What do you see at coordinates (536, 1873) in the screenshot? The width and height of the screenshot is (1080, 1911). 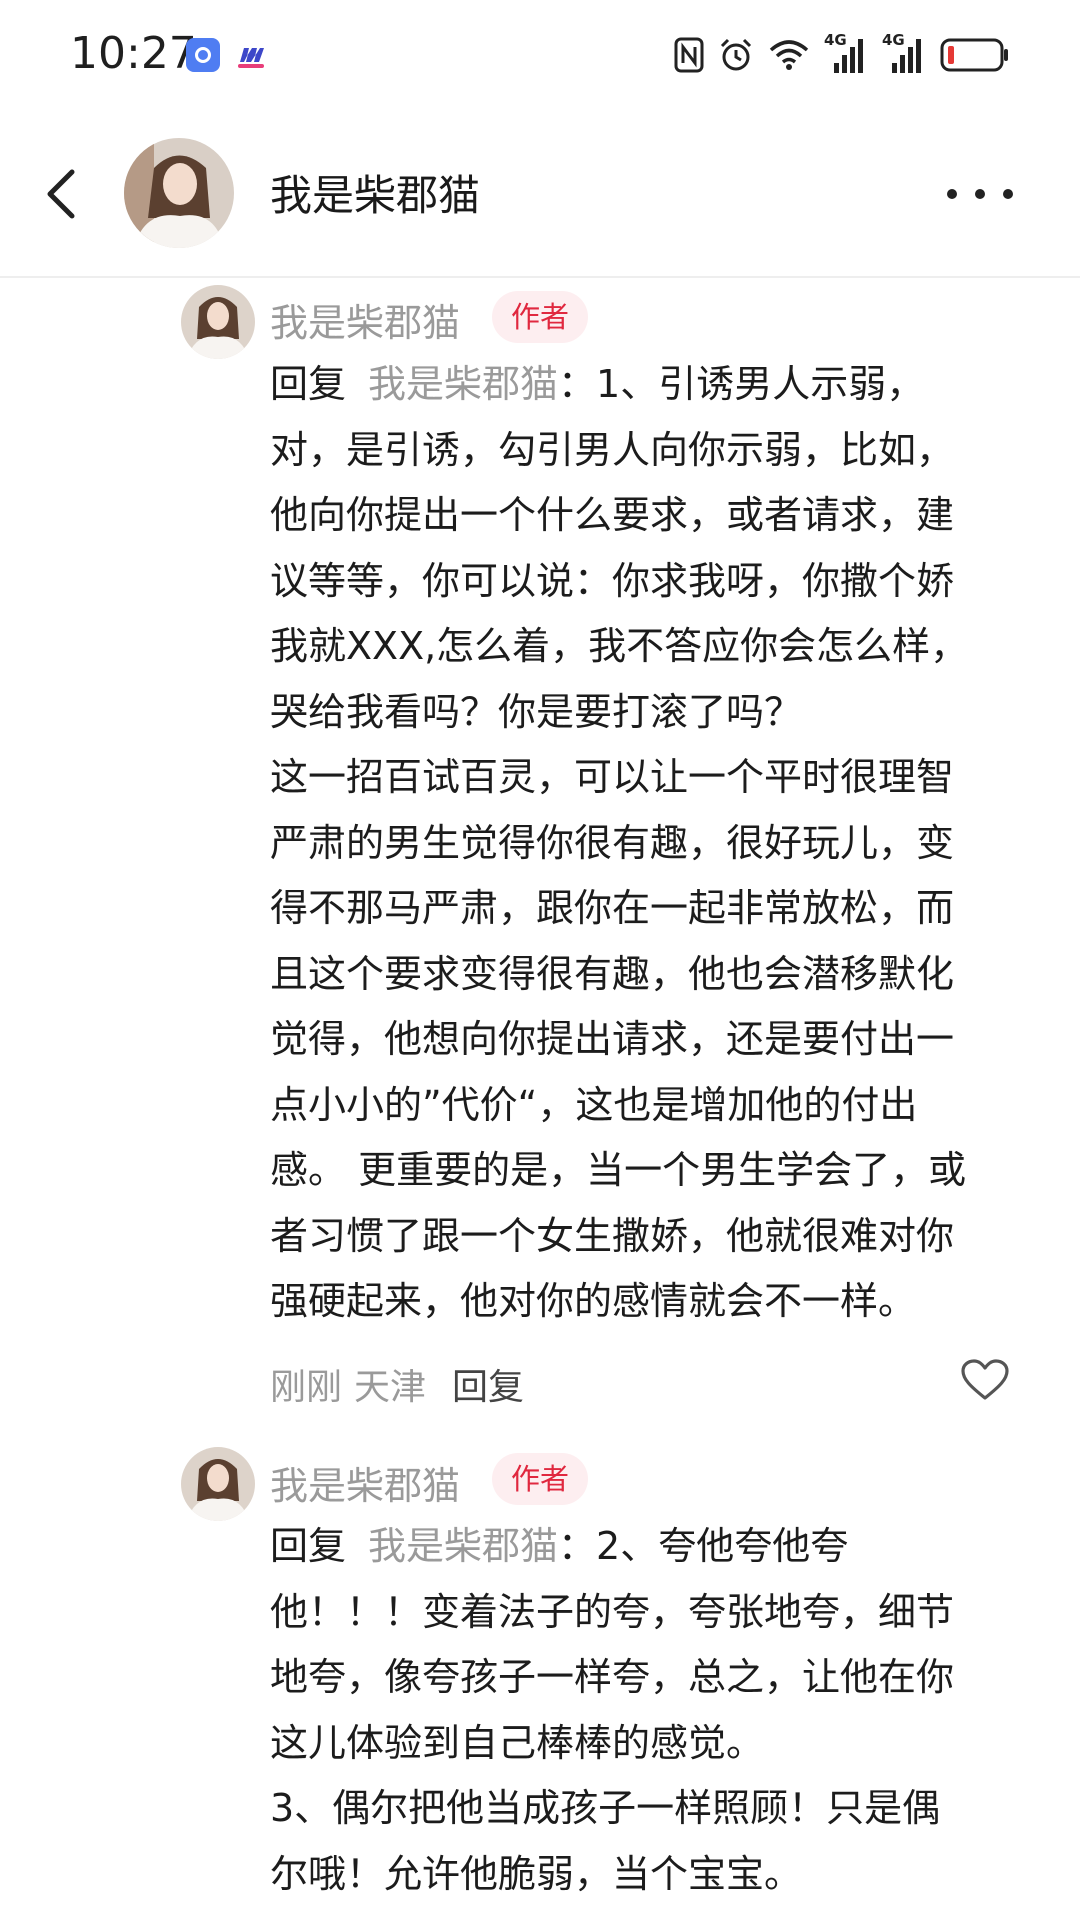 I see `comment-line: 尔哦！允许他脆弱，当个宝宝。` at bounding box center [536, 1873].